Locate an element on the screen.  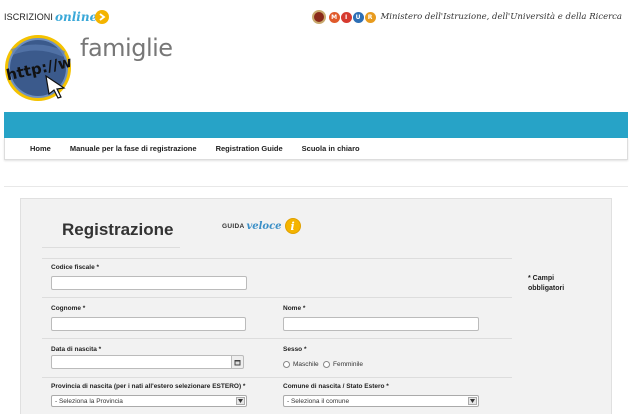
nav-registration-guide: Registration Guide is located at coordinates (249, 148).